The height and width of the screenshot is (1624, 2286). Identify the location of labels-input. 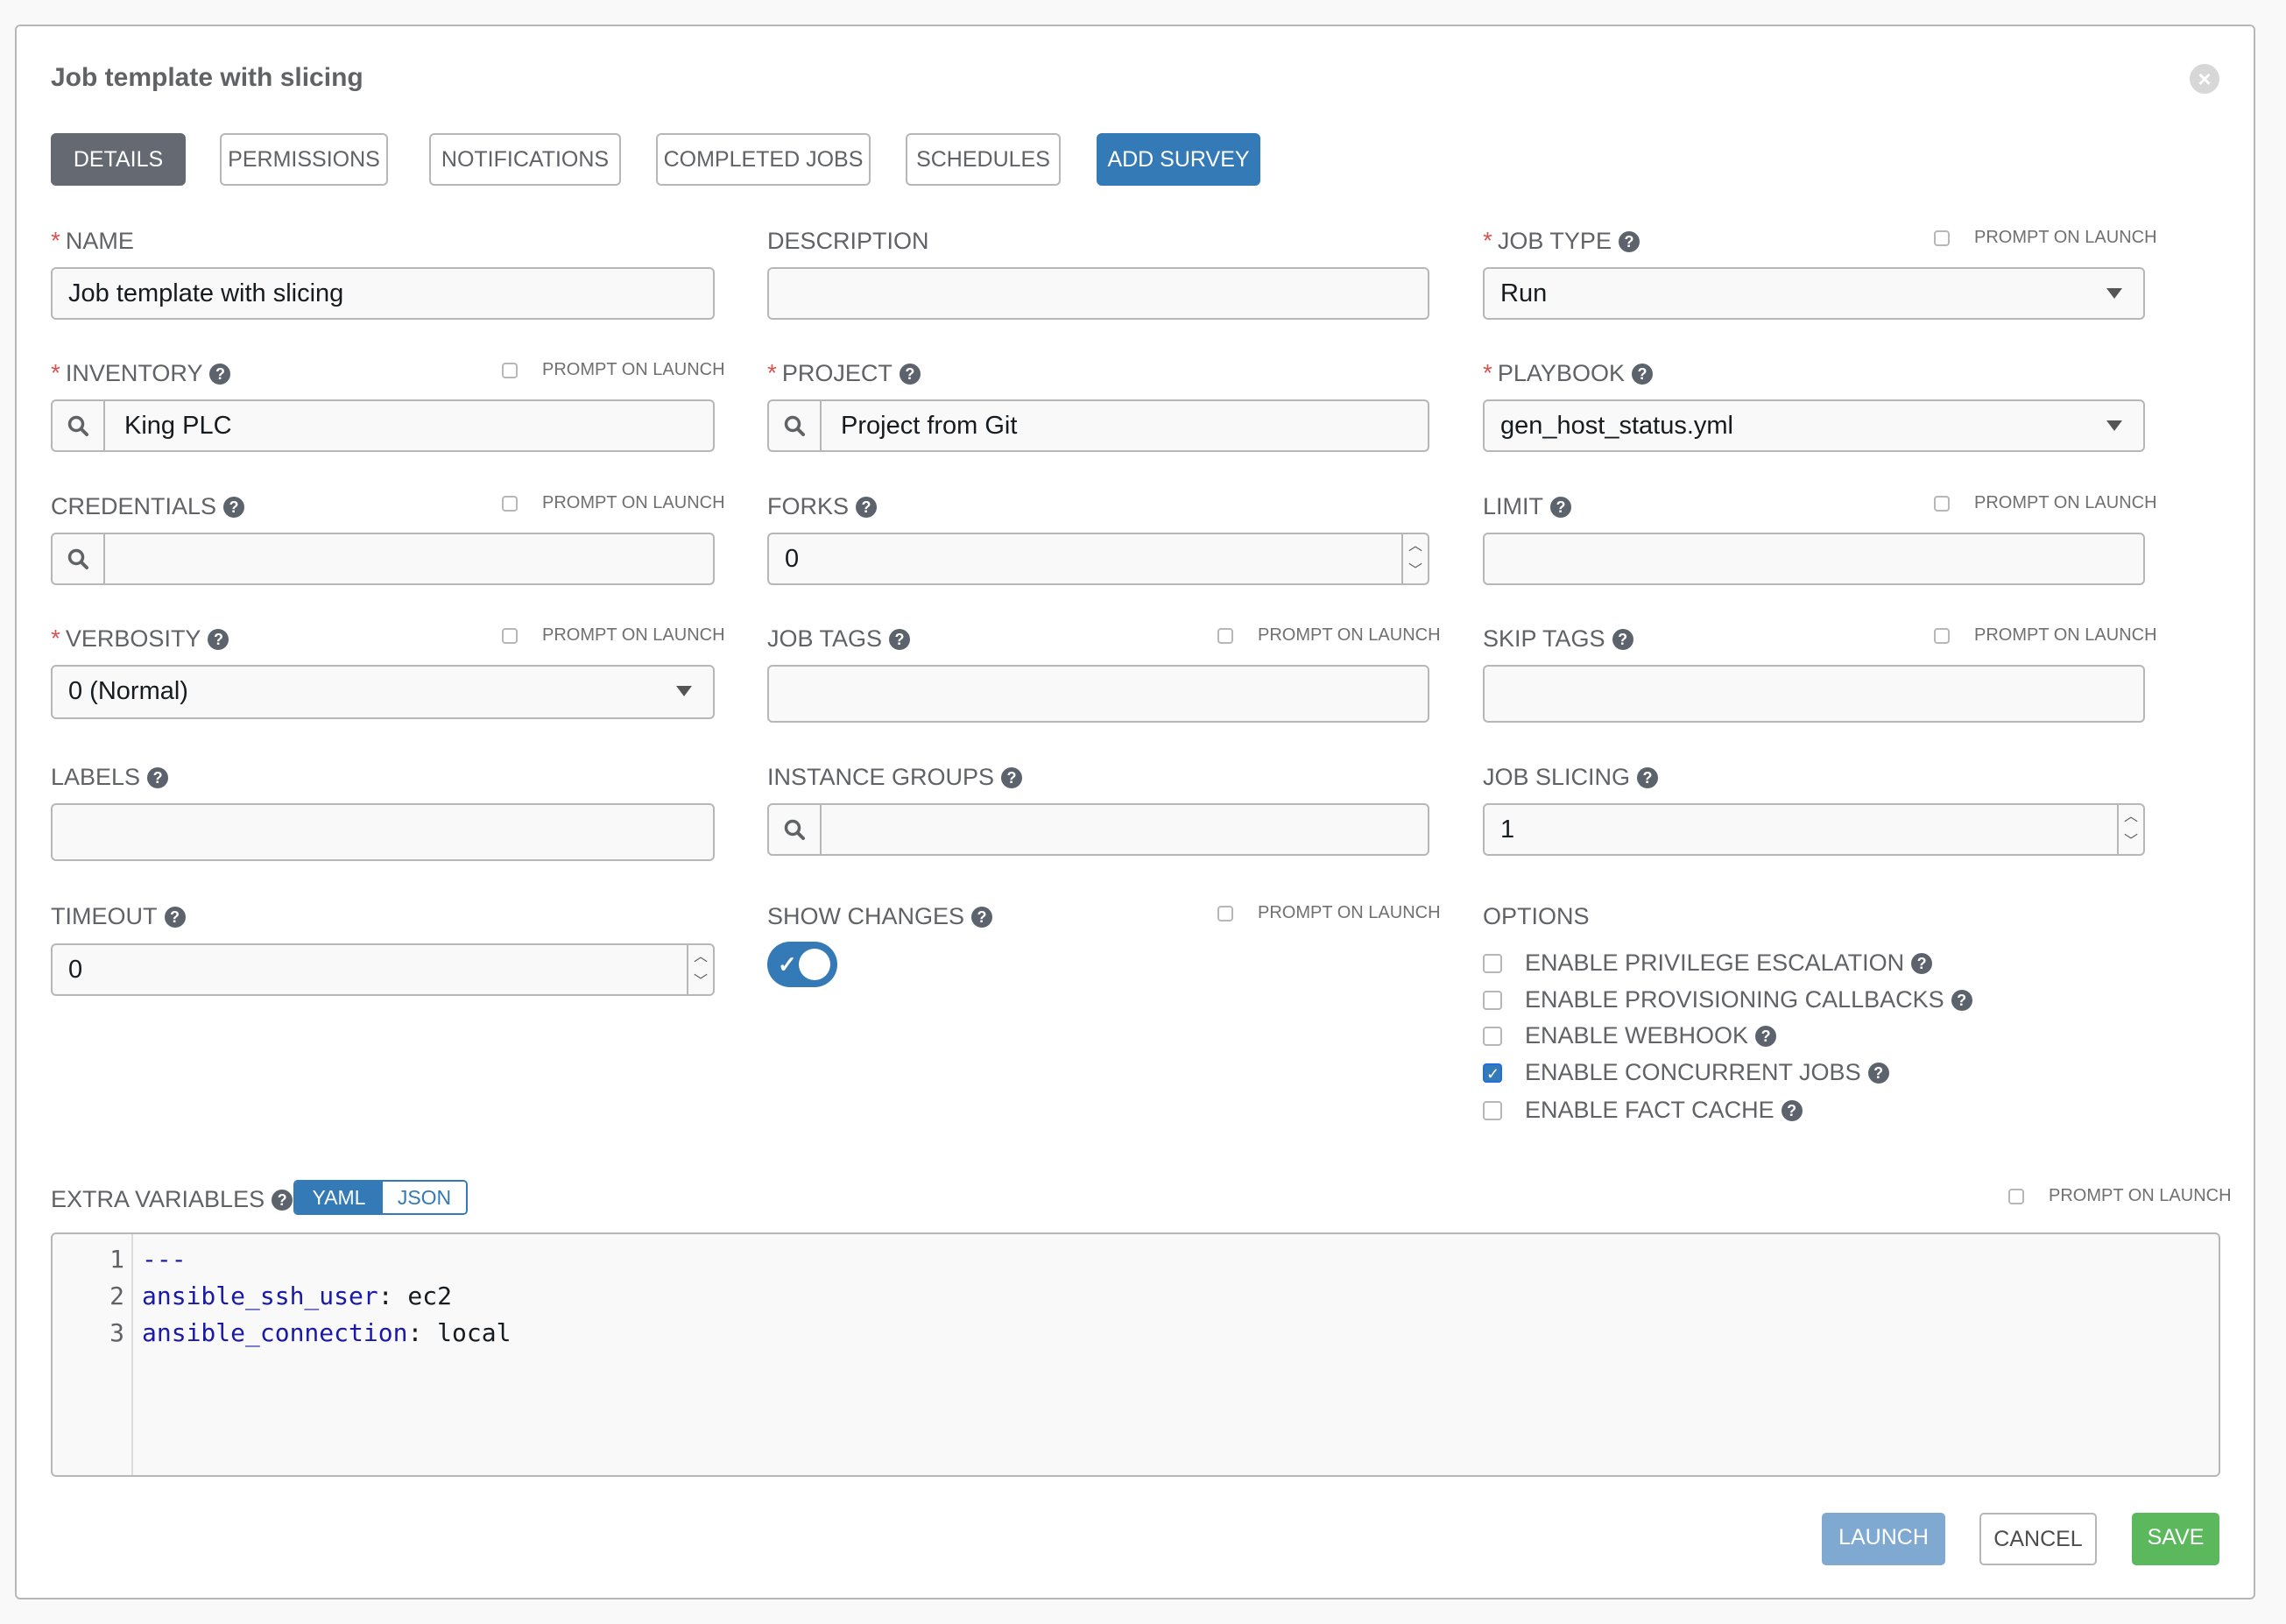
(383, 832).